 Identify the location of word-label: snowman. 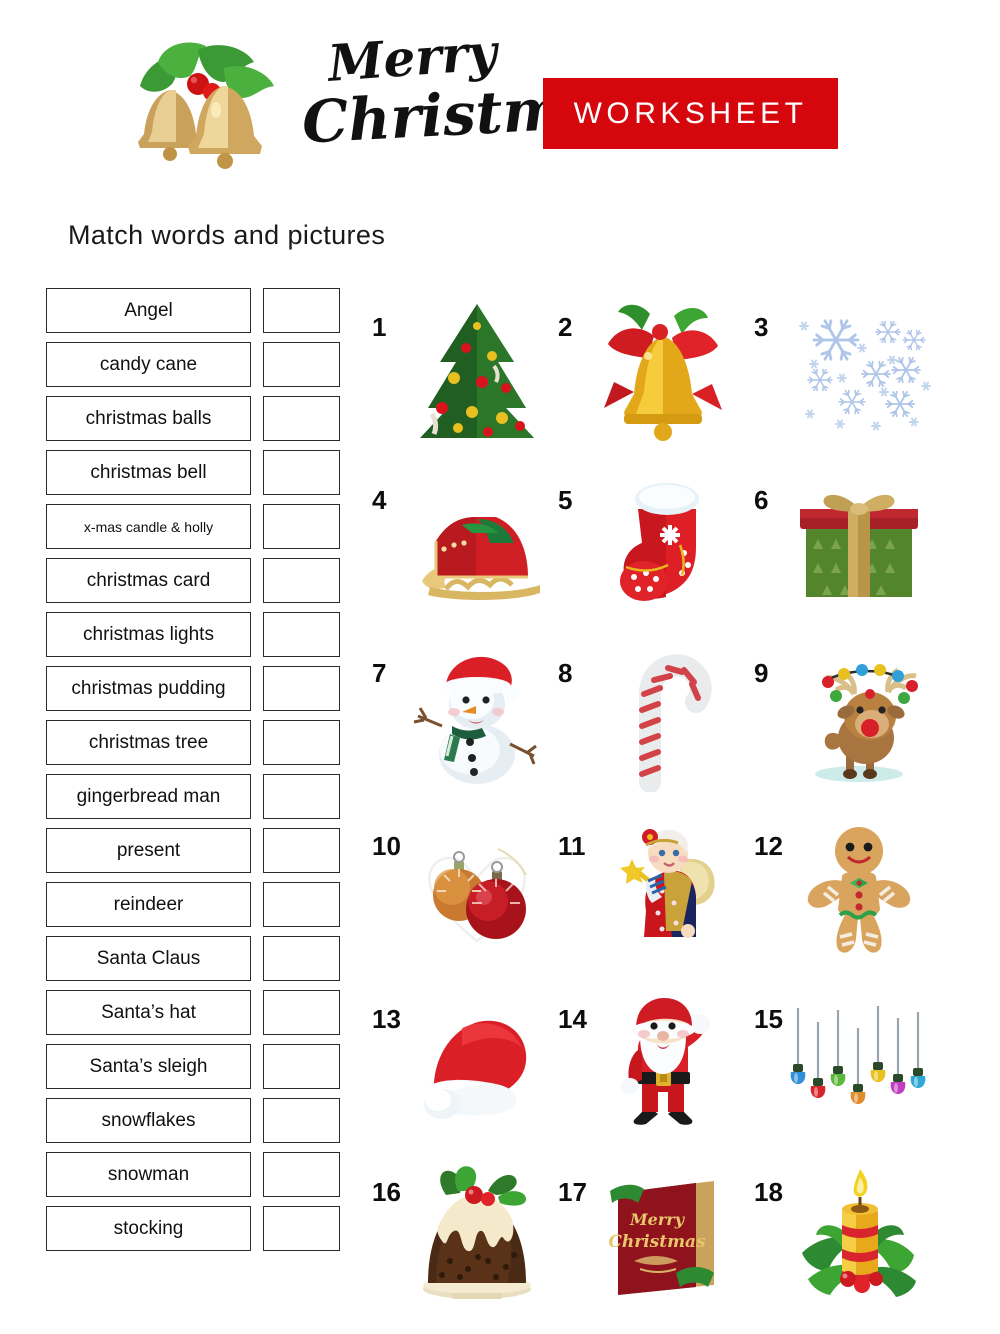
(148, 1174).